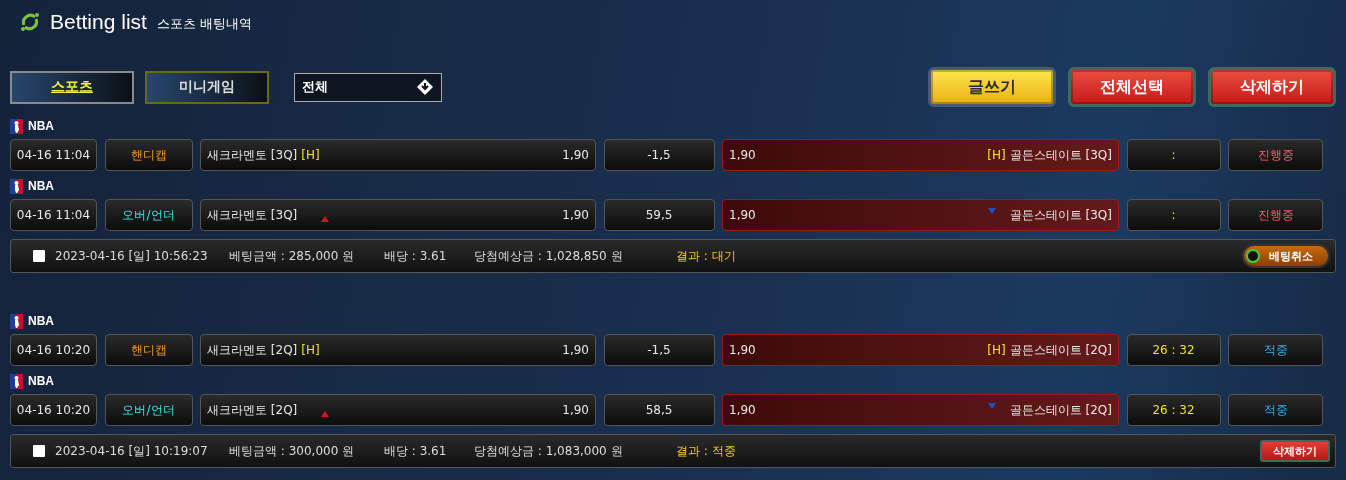 This screenshot has height=480, width=1346. Describe the element at coordinates (292, 451) in the screenshot. I see `bet-amount: 베팅금액 : 300,000 원` at that location.